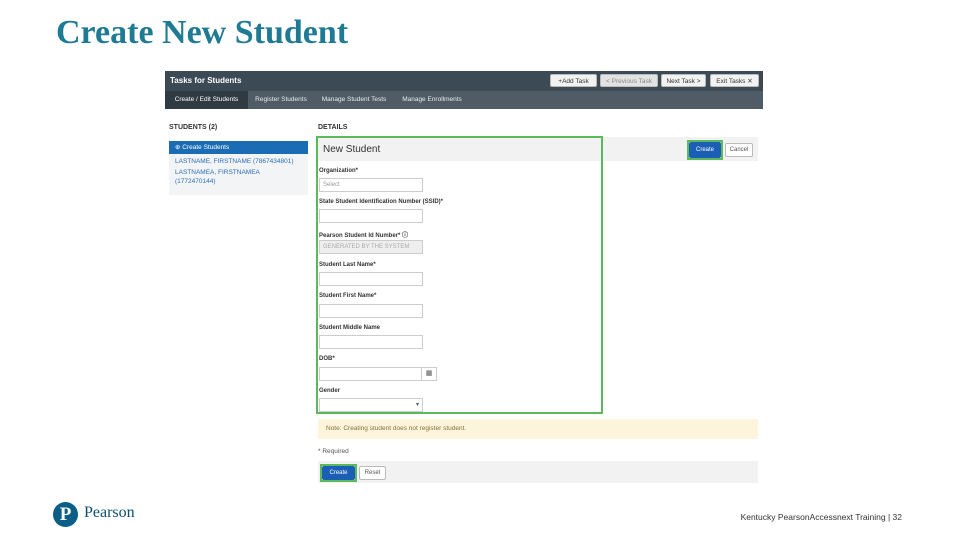 The image size is (960, 540). What do you see at coordinates (348, 296) in the screenshot?
I see `first-name-label: Student First Name*` at bounding box center [348, 296].